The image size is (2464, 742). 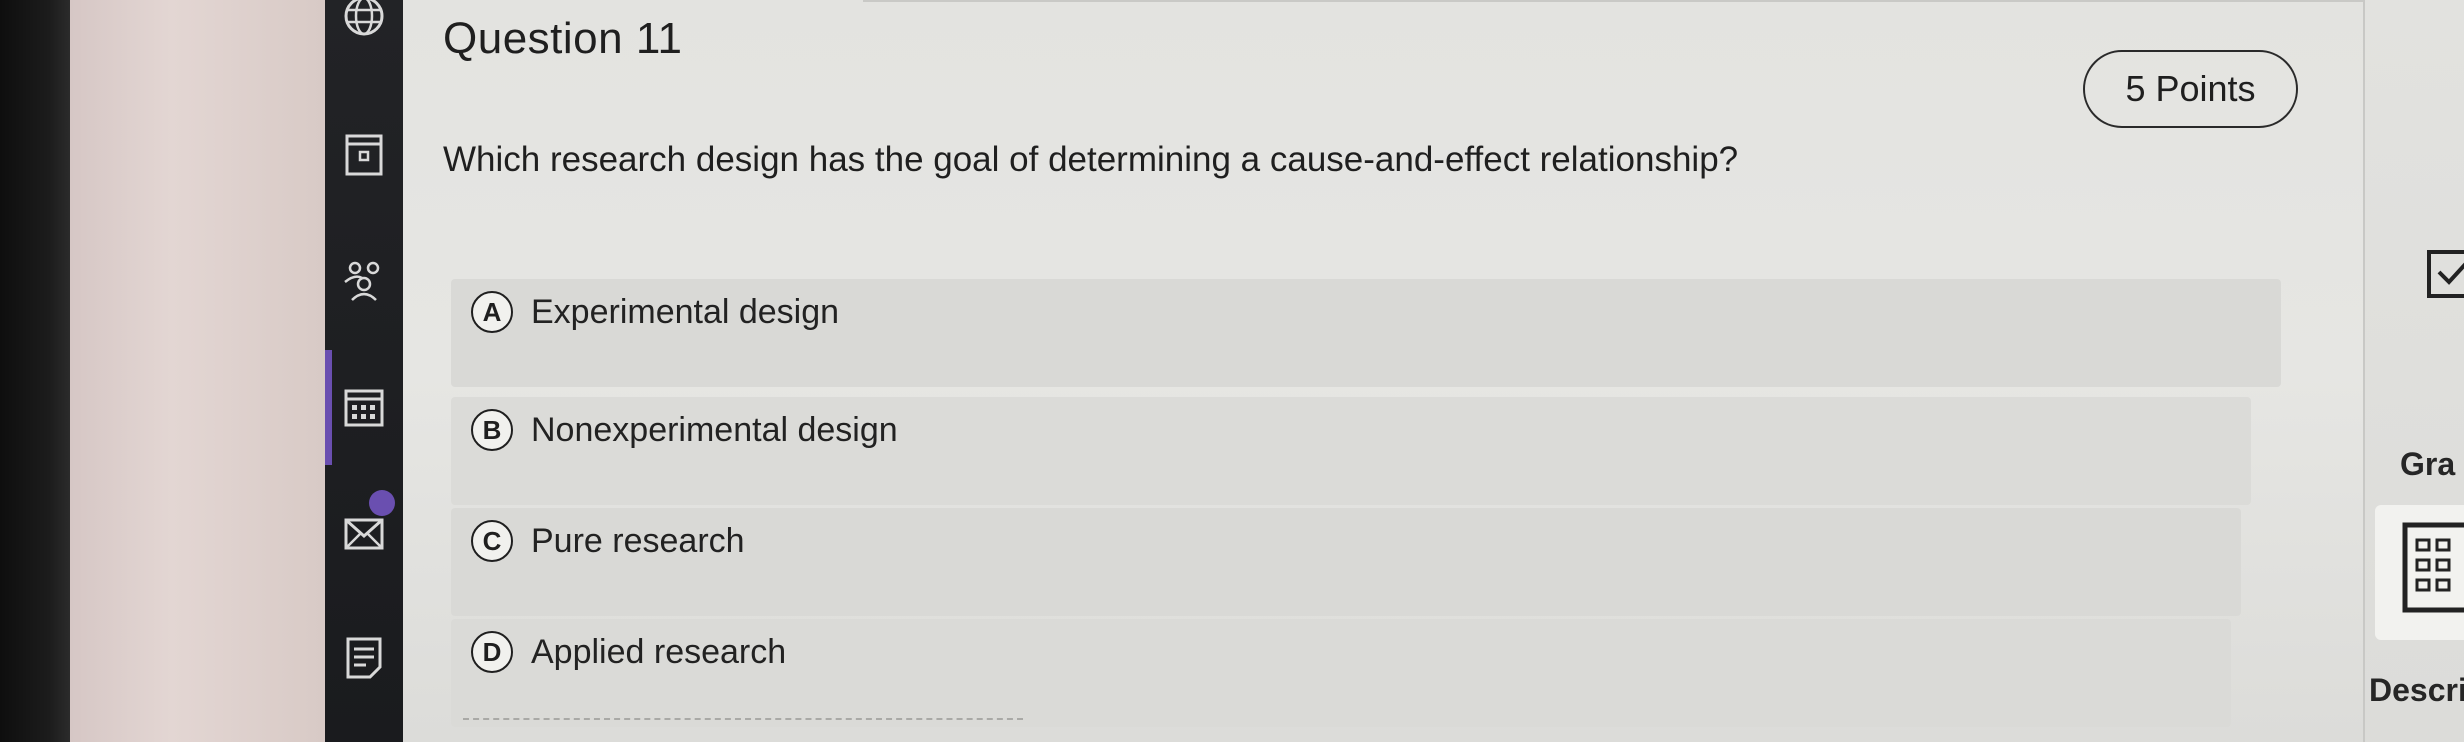 I want to click on points-badge: 5 Points, so click(x=2190, y=89).